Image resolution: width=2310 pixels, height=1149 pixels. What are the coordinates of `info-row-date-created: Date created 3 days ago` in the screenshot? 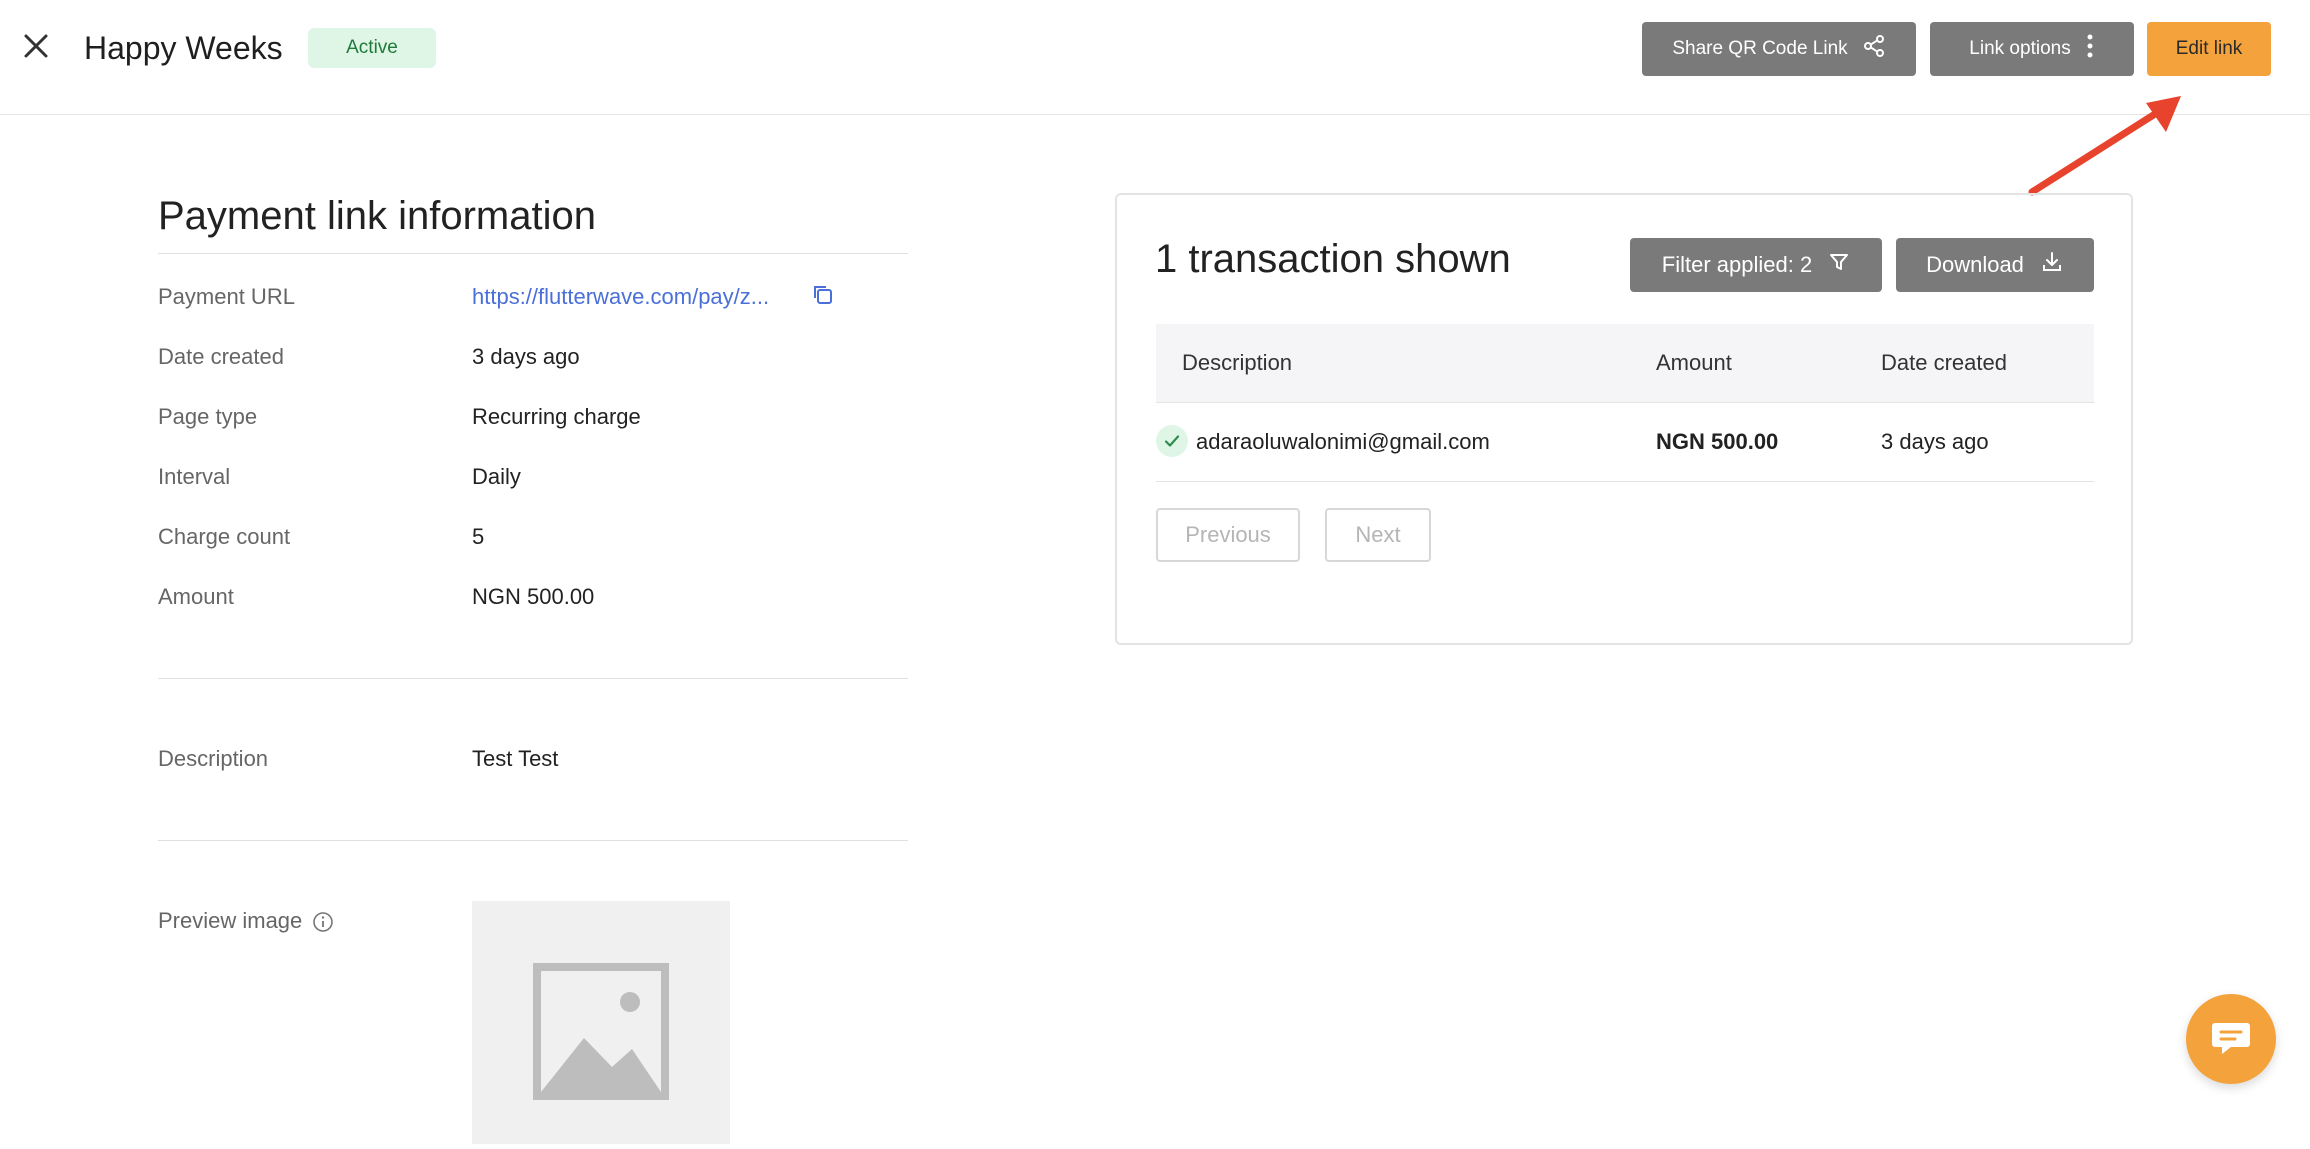 It's located at (538, 364).